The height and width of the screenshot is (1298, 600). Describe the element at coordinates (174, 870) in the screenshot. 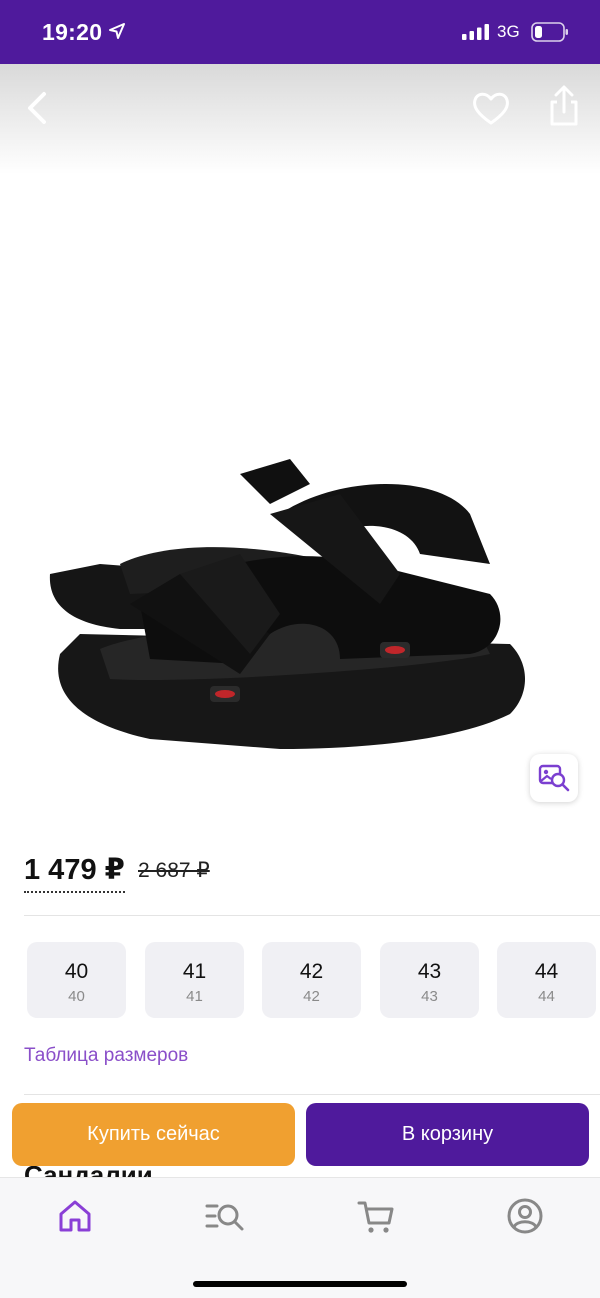

I see `price-old: 2 687 ₽` at that location.